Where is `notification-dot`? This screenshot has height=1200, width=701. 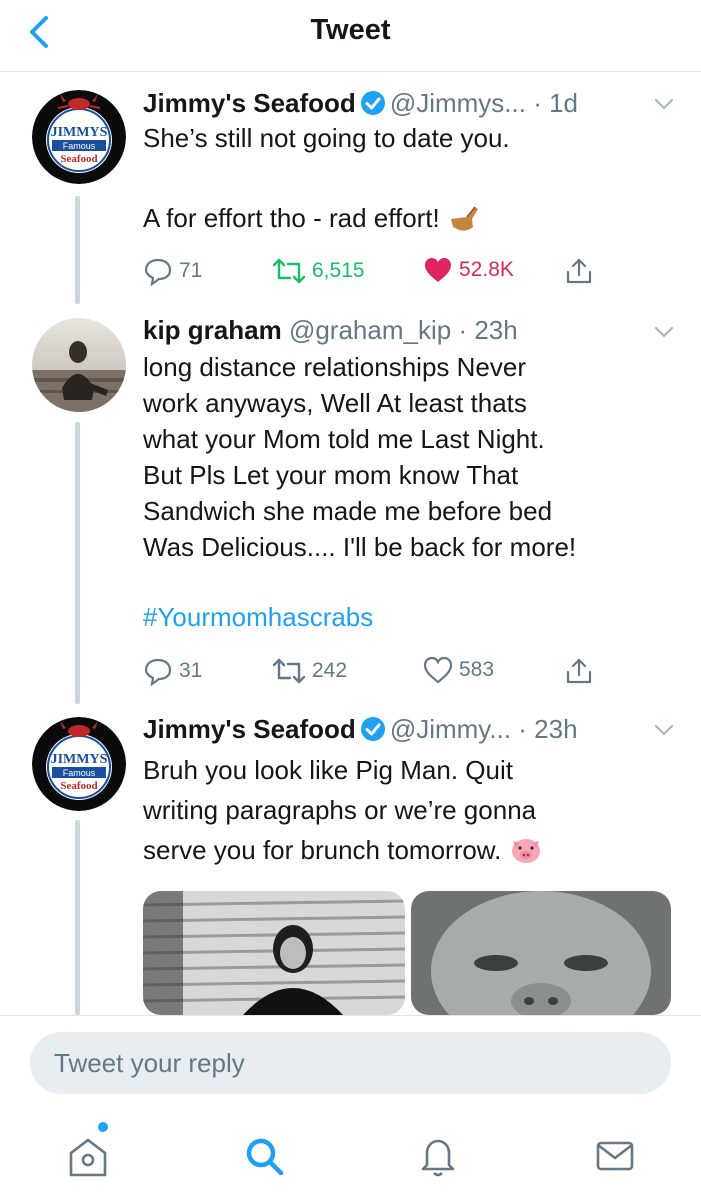 notification-dot is located at coordinates (103, 1127).